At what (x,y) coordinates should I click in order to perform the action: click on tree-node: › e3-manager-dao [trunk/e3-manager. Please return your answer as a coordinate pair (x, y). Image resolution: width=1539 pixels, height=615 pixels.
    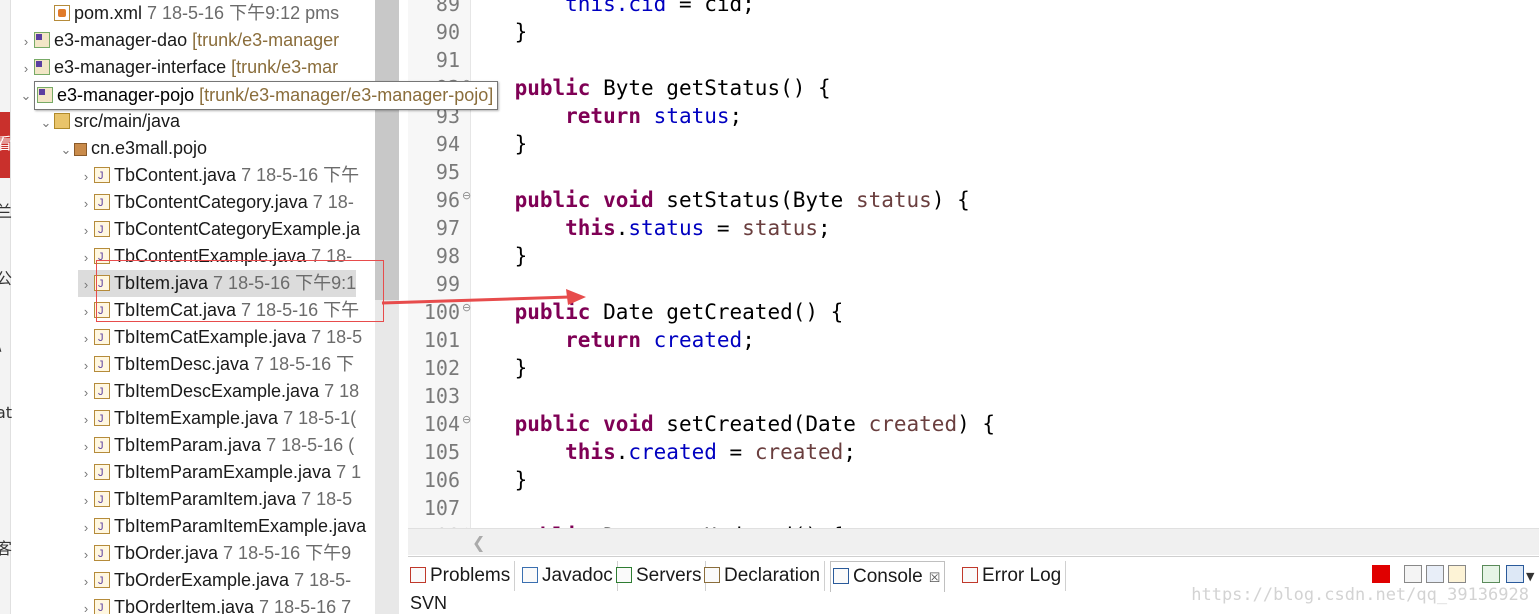
    Looking at the image, I should click on (178, 40).